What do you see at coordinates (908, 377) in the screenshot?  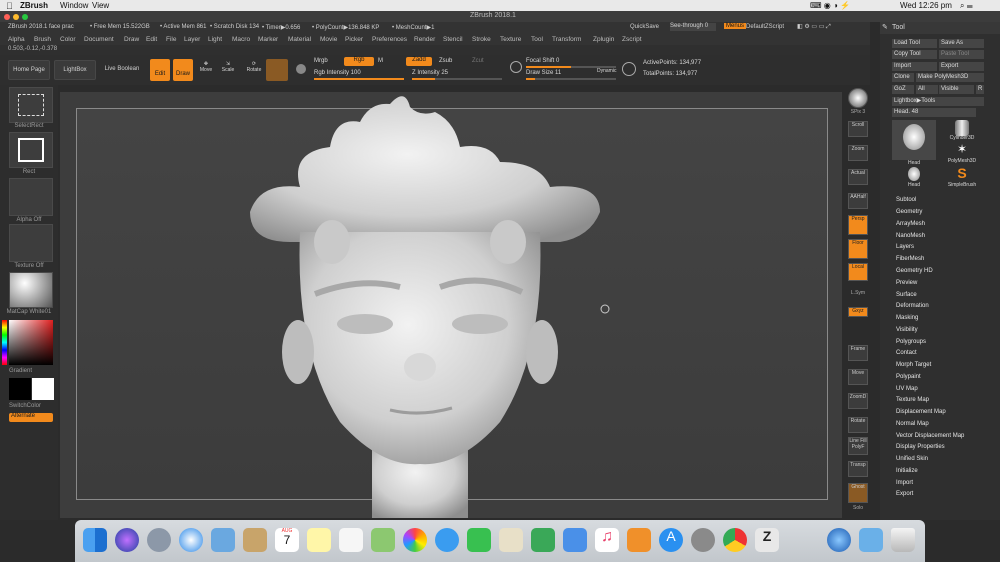 I see `section-polypaint: Polypaint` at bounding box center [908, 377].